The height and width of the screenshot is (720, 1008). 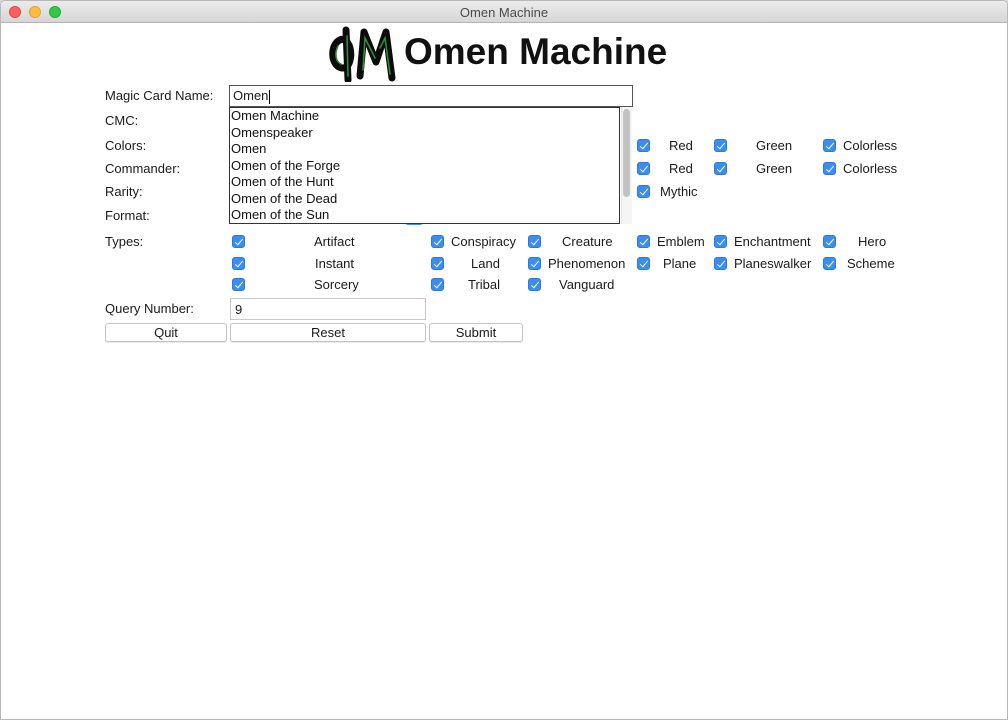 I want to click on type-scheme-checkbox, so click(x=829, y=263).